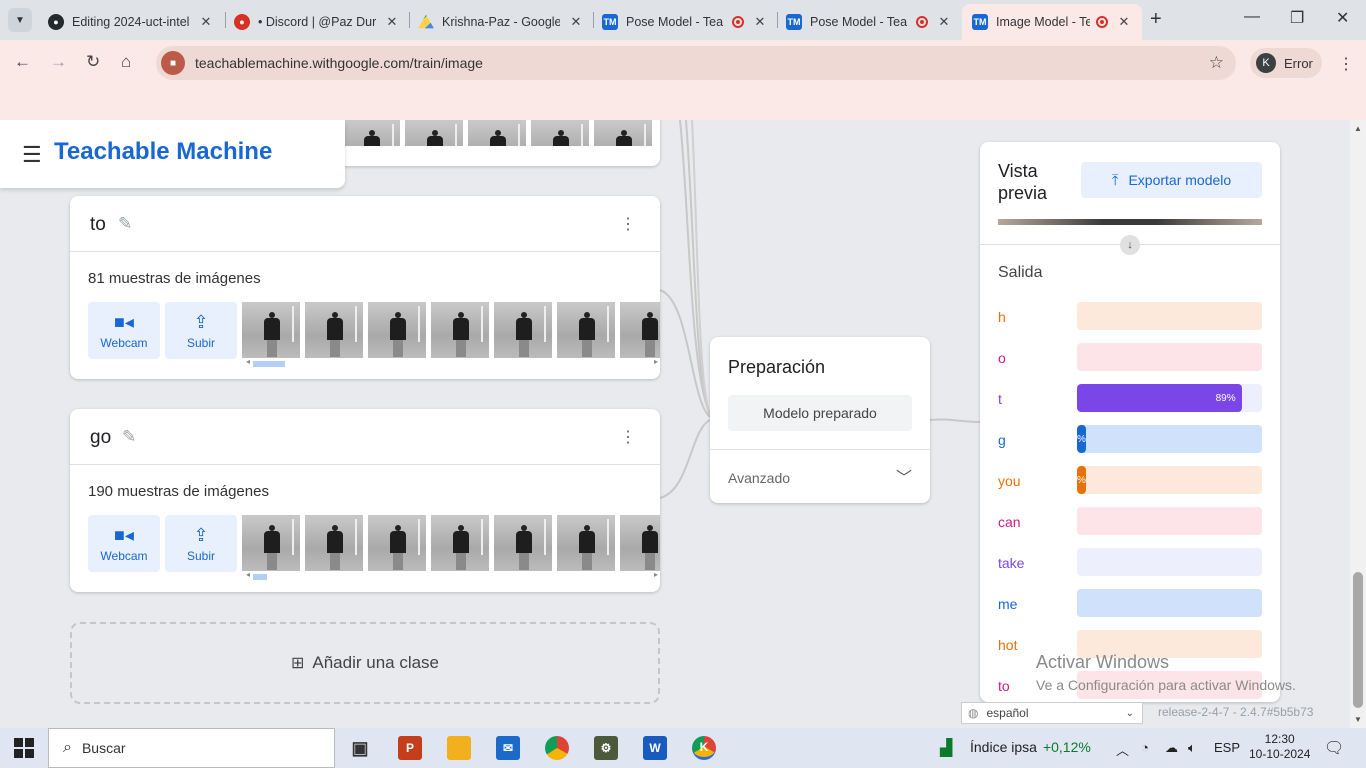 This screenshot has height=768, width=1366. I want to click on mail-icon: ✉, so click(508, 748).